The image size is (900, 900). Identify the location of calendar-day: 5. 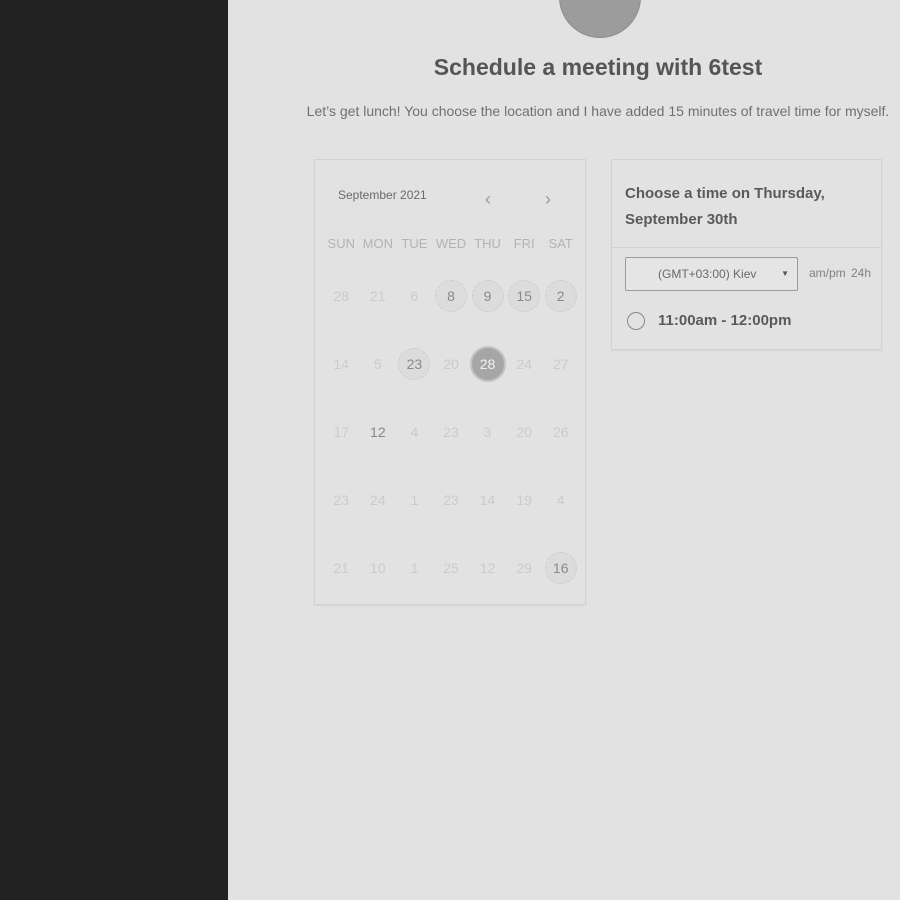
(378, 364).